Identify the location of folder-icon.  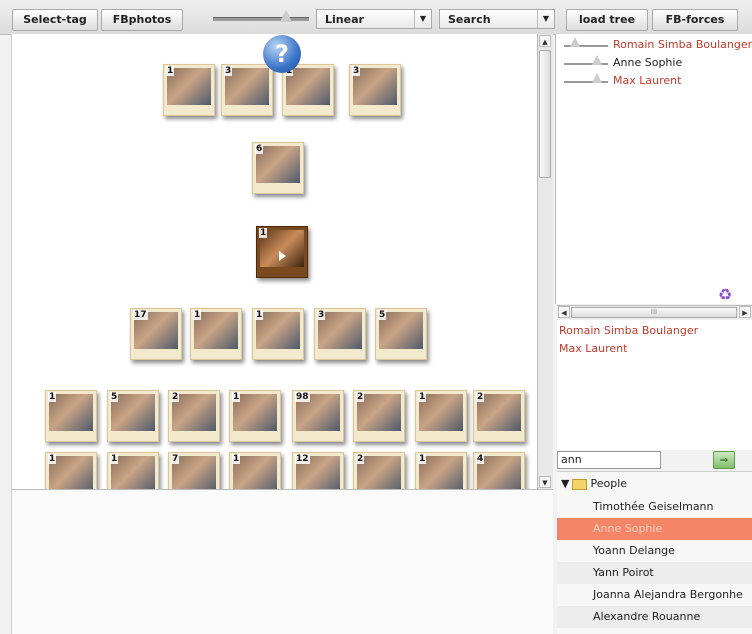
(580, 484).